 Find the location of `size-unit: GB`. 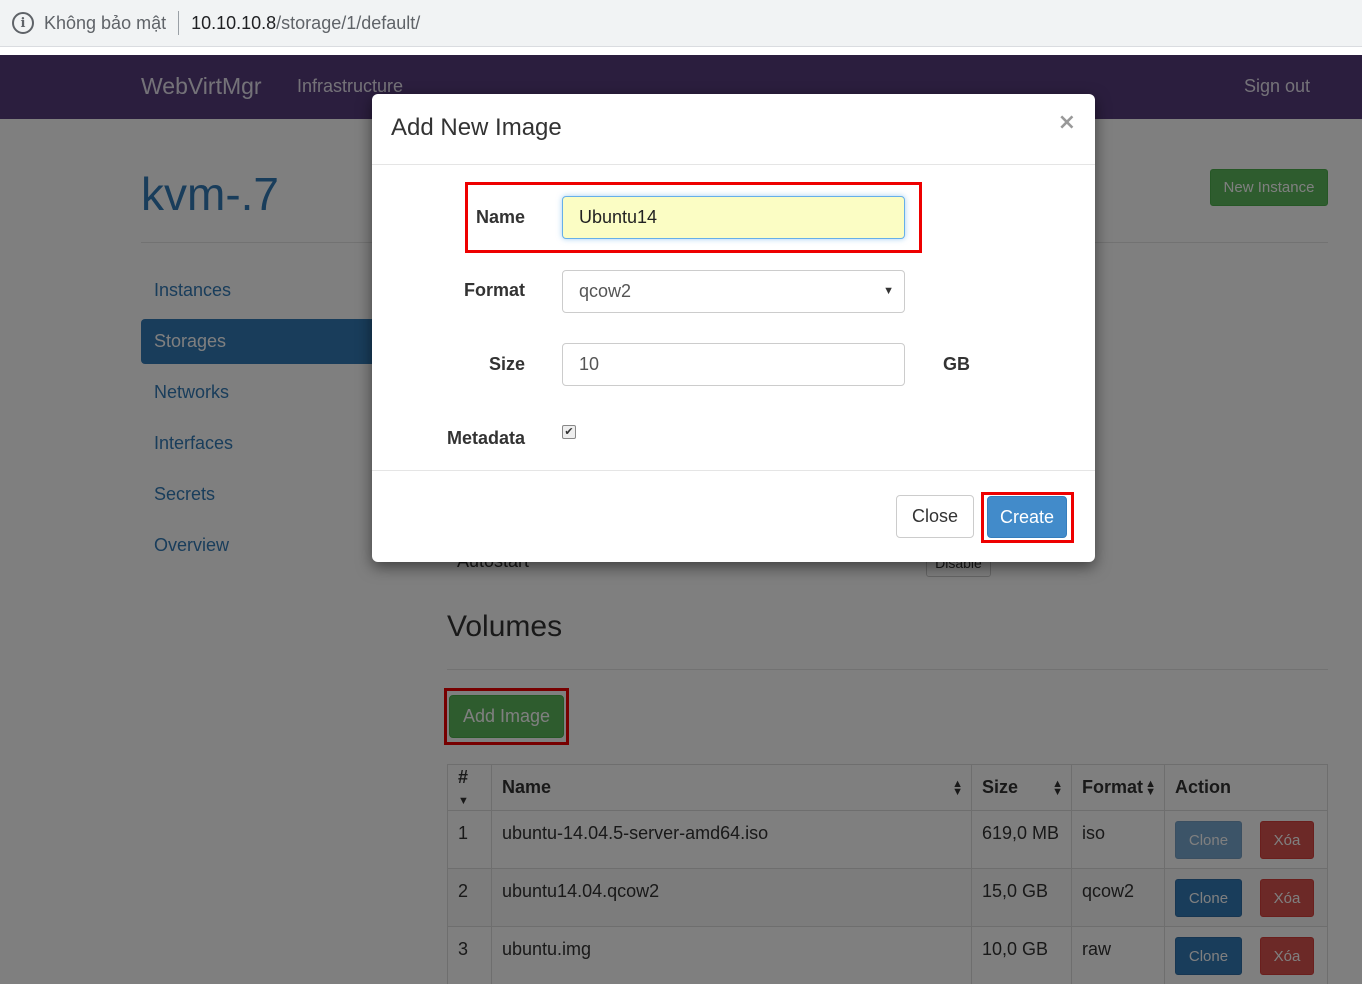

size-unit: GB is located at coordinates (956, 364).